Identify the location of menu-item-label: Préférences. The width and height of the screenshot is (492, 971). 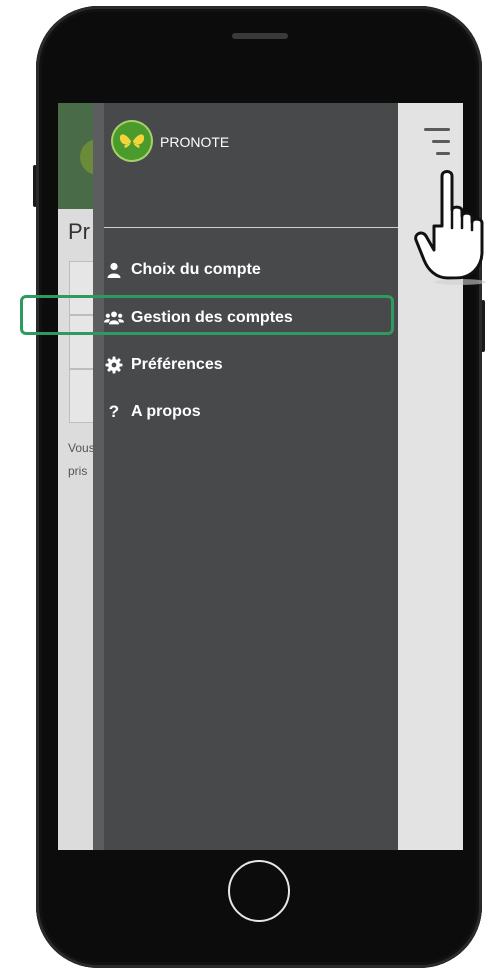
(177, 364).